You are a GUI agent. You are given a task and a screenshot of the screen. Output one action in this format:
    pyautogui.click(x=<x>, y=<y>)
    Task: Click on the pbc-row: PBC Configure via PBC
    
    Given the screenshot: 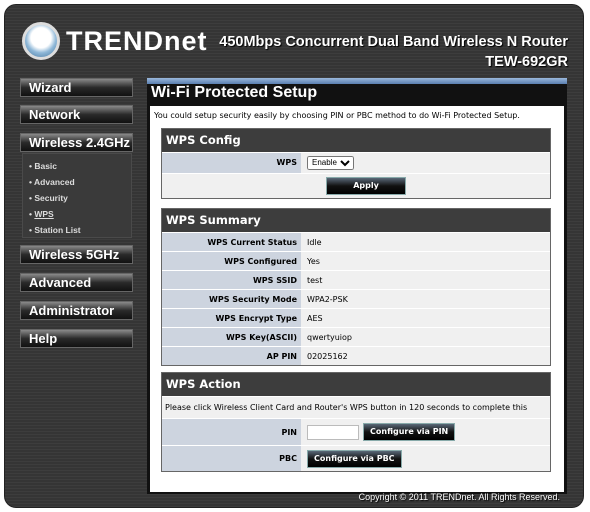 What is the action you would take?
    pyautogui.click(x=356, y=458)
    